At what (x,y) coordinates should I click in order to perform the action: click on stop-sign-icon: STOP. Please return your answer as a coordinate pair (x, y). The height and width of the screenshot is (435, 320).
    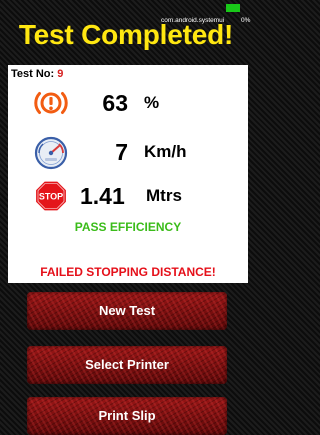
    Looking at the image, I should click on (51, 196).